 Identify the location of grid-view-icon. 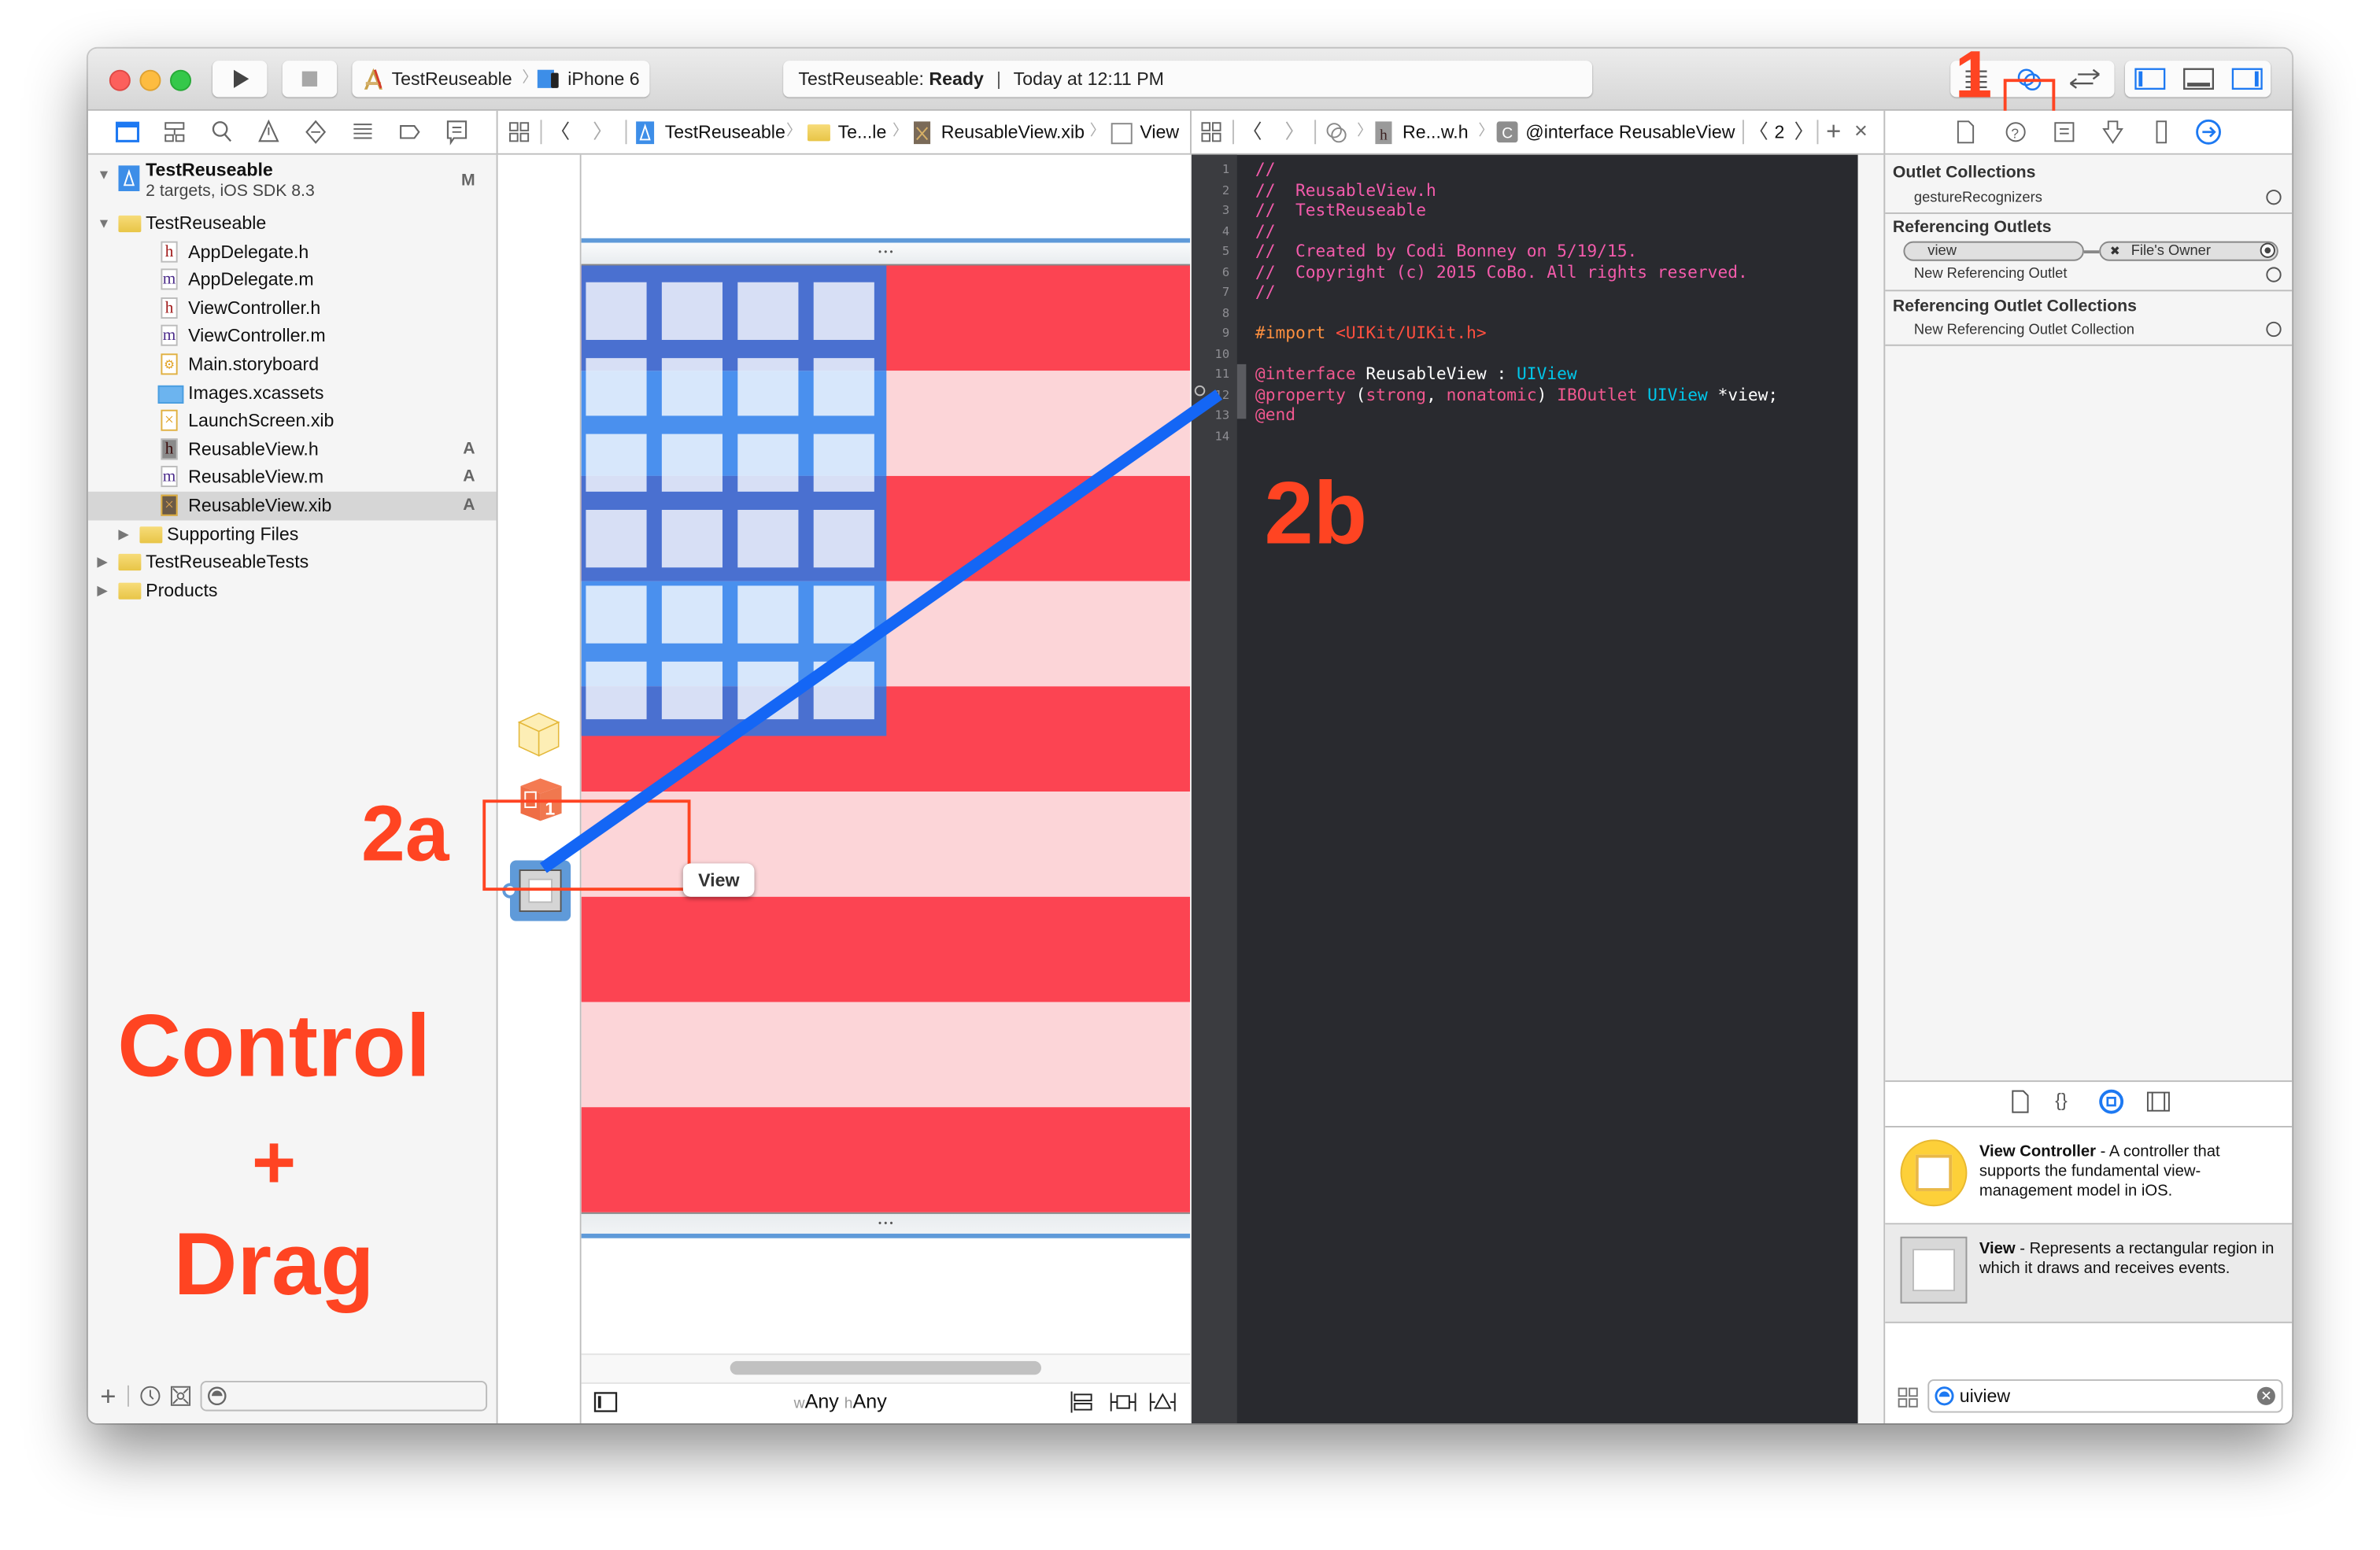
(1909, 1397).